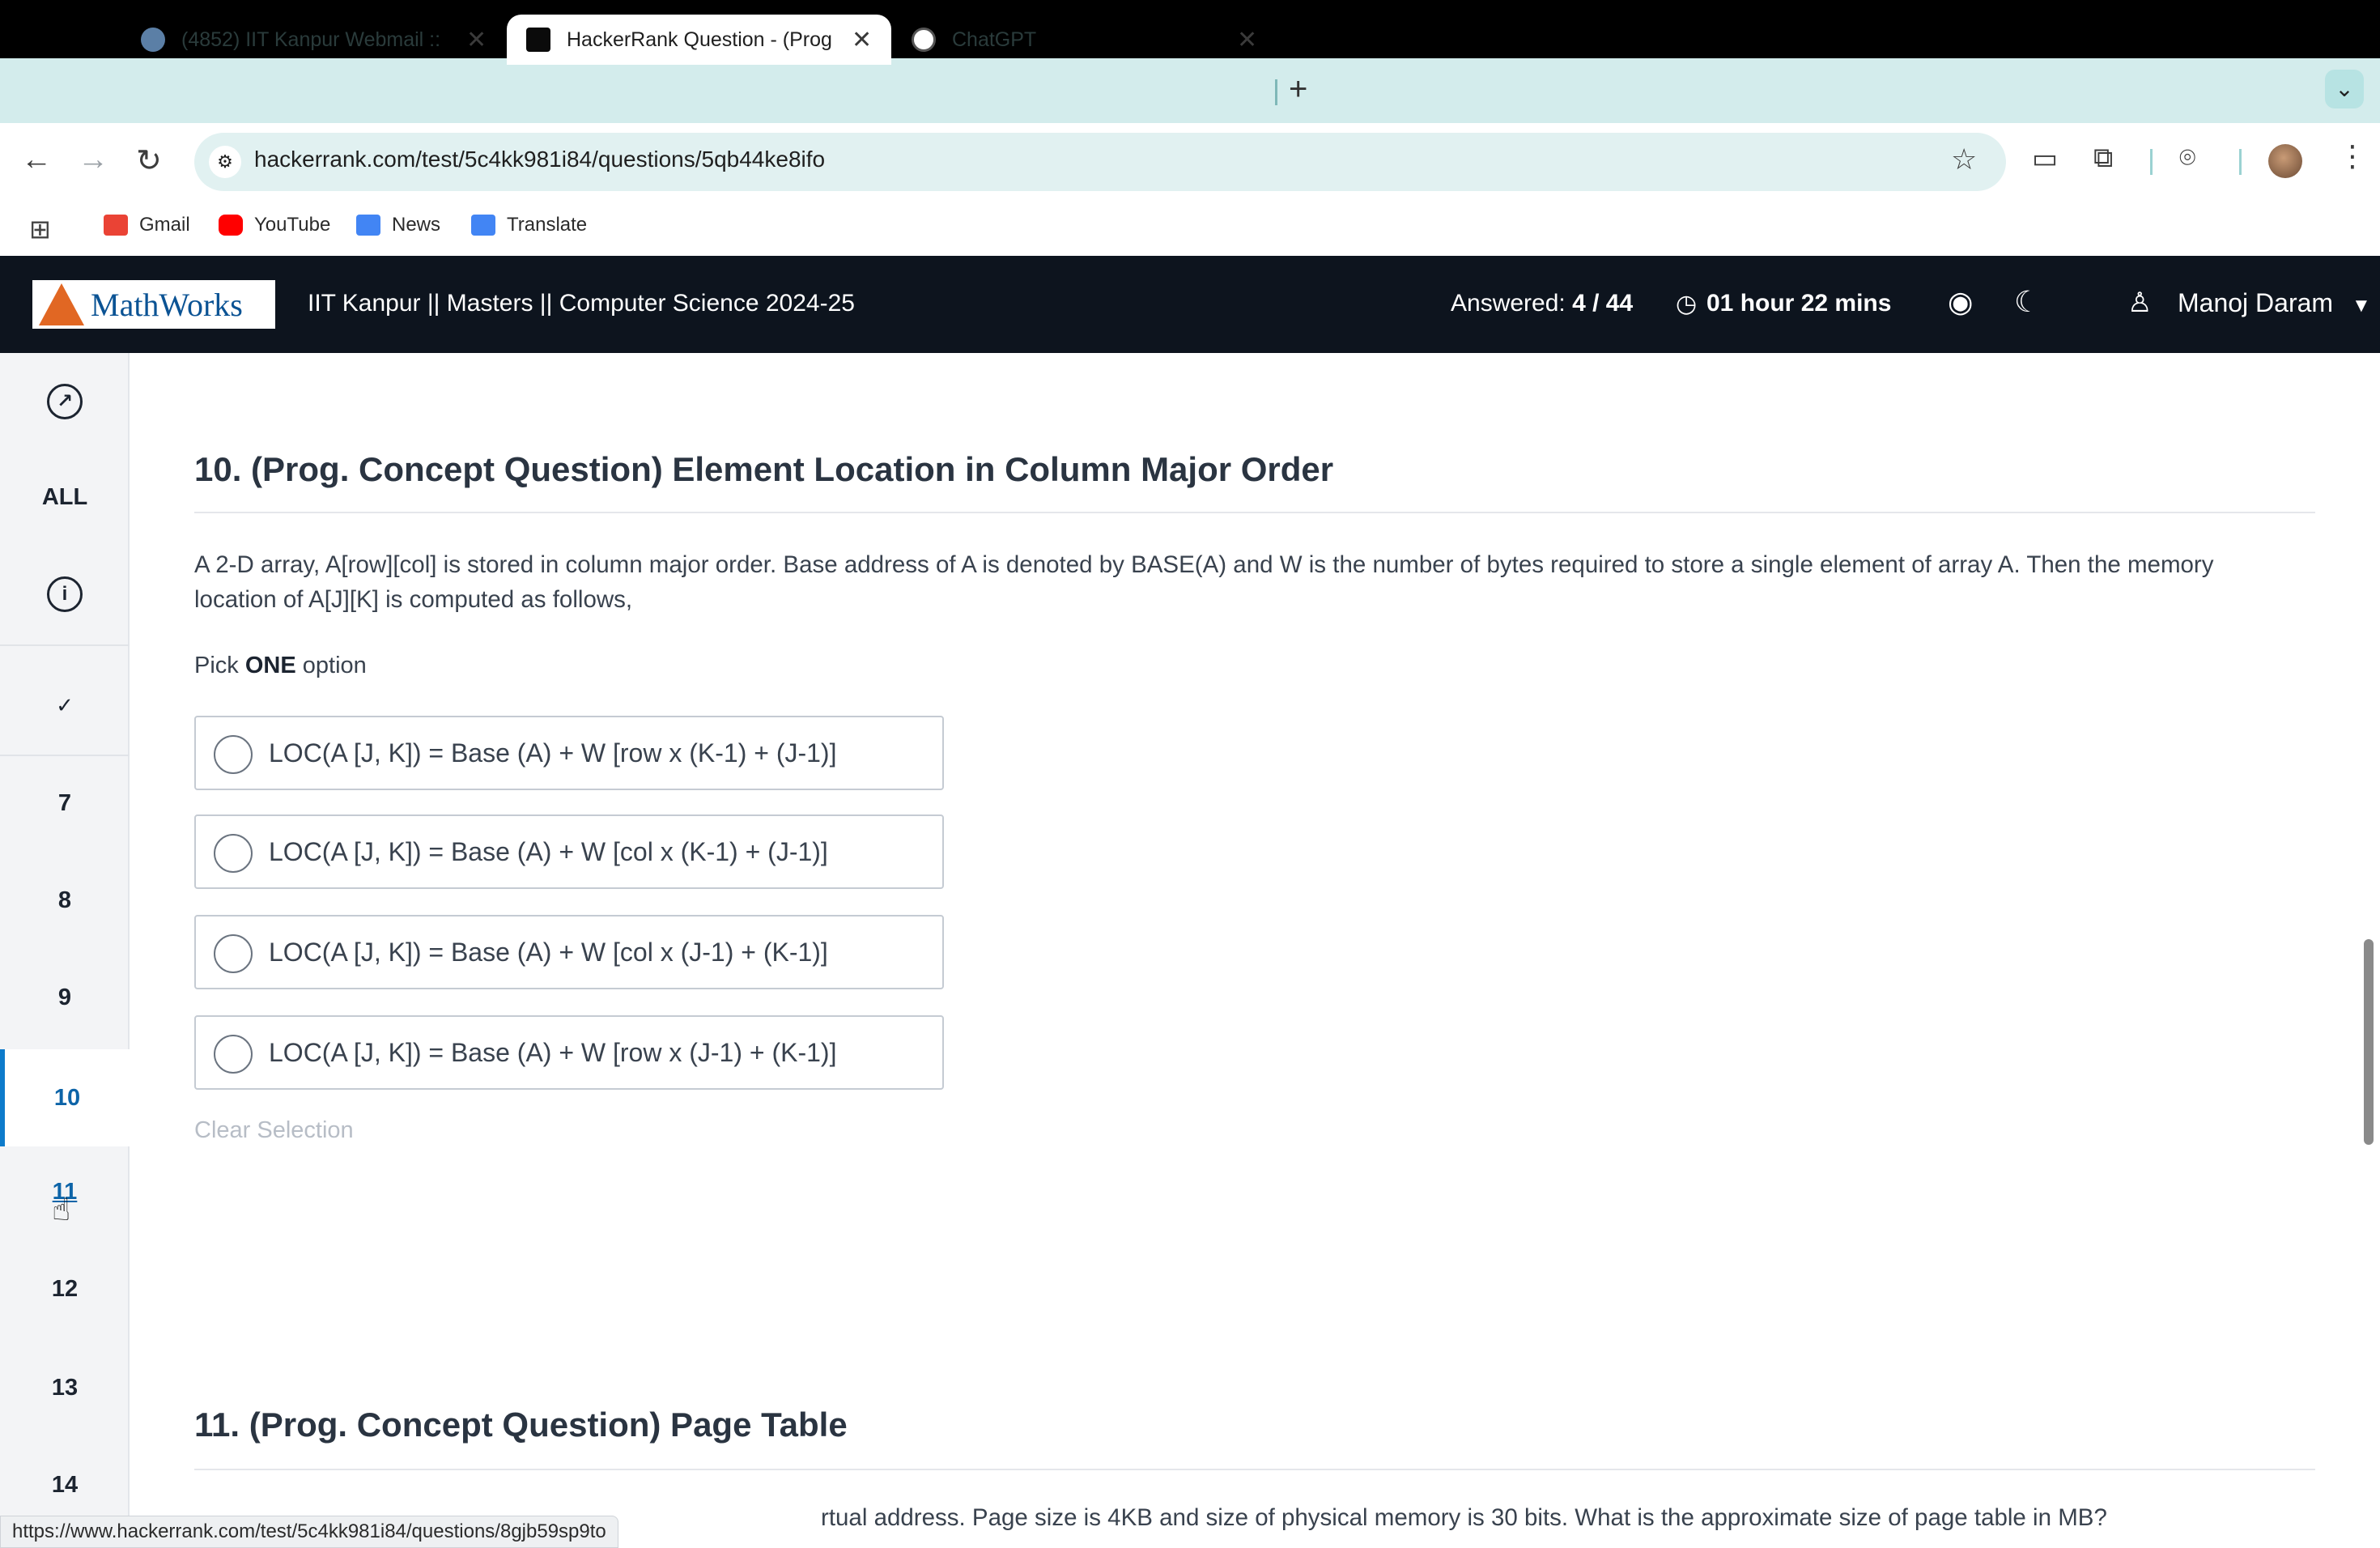 The image size is (2380, 1548). Describe the element at coordinates (153, 40) in the screenshot. I see `webmail-favicon-icon` at that location.